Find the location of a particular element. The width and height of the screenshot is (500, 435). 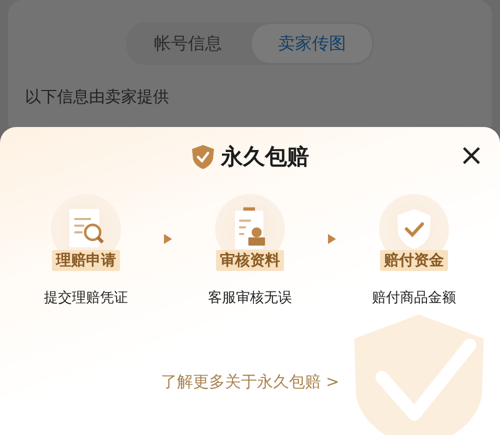

close-button: × is located at coordinates (471, 156).